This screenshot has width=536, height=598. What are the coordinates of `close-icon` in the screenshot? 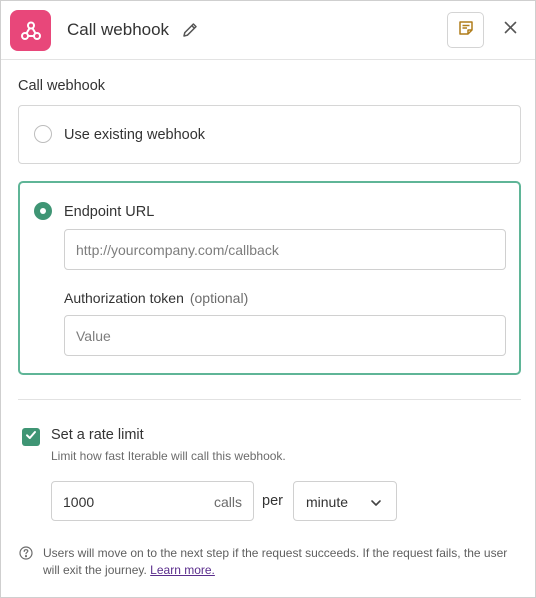 It's located at (510, 30).